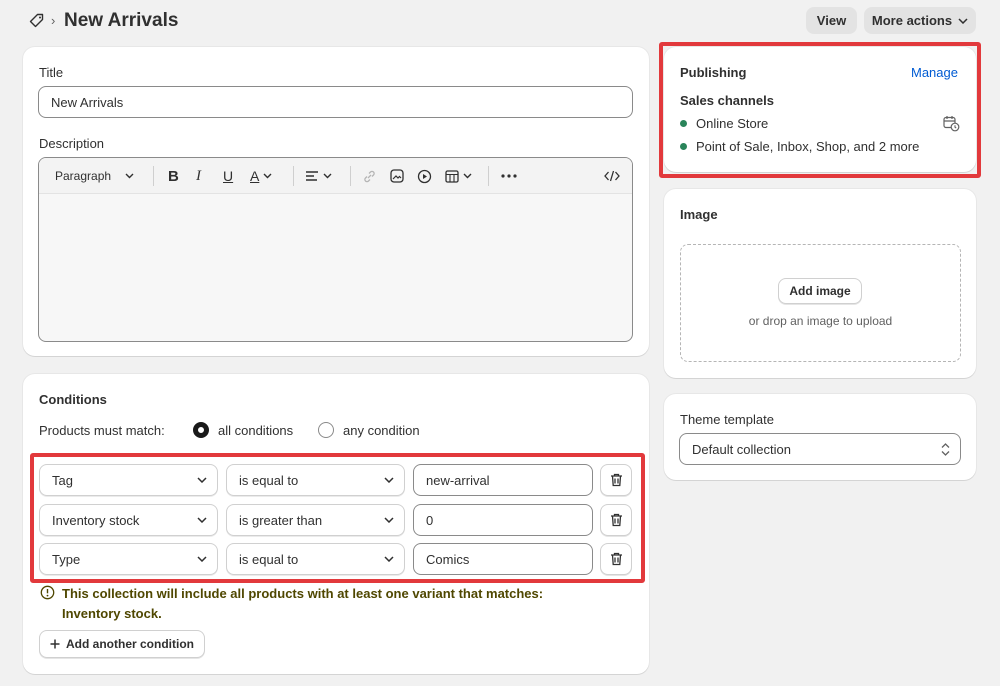 This screenshot has height=686, width=1000. Describe the element at coordinates (424, 176) in the screenshot. I see `video-icon` at that location.